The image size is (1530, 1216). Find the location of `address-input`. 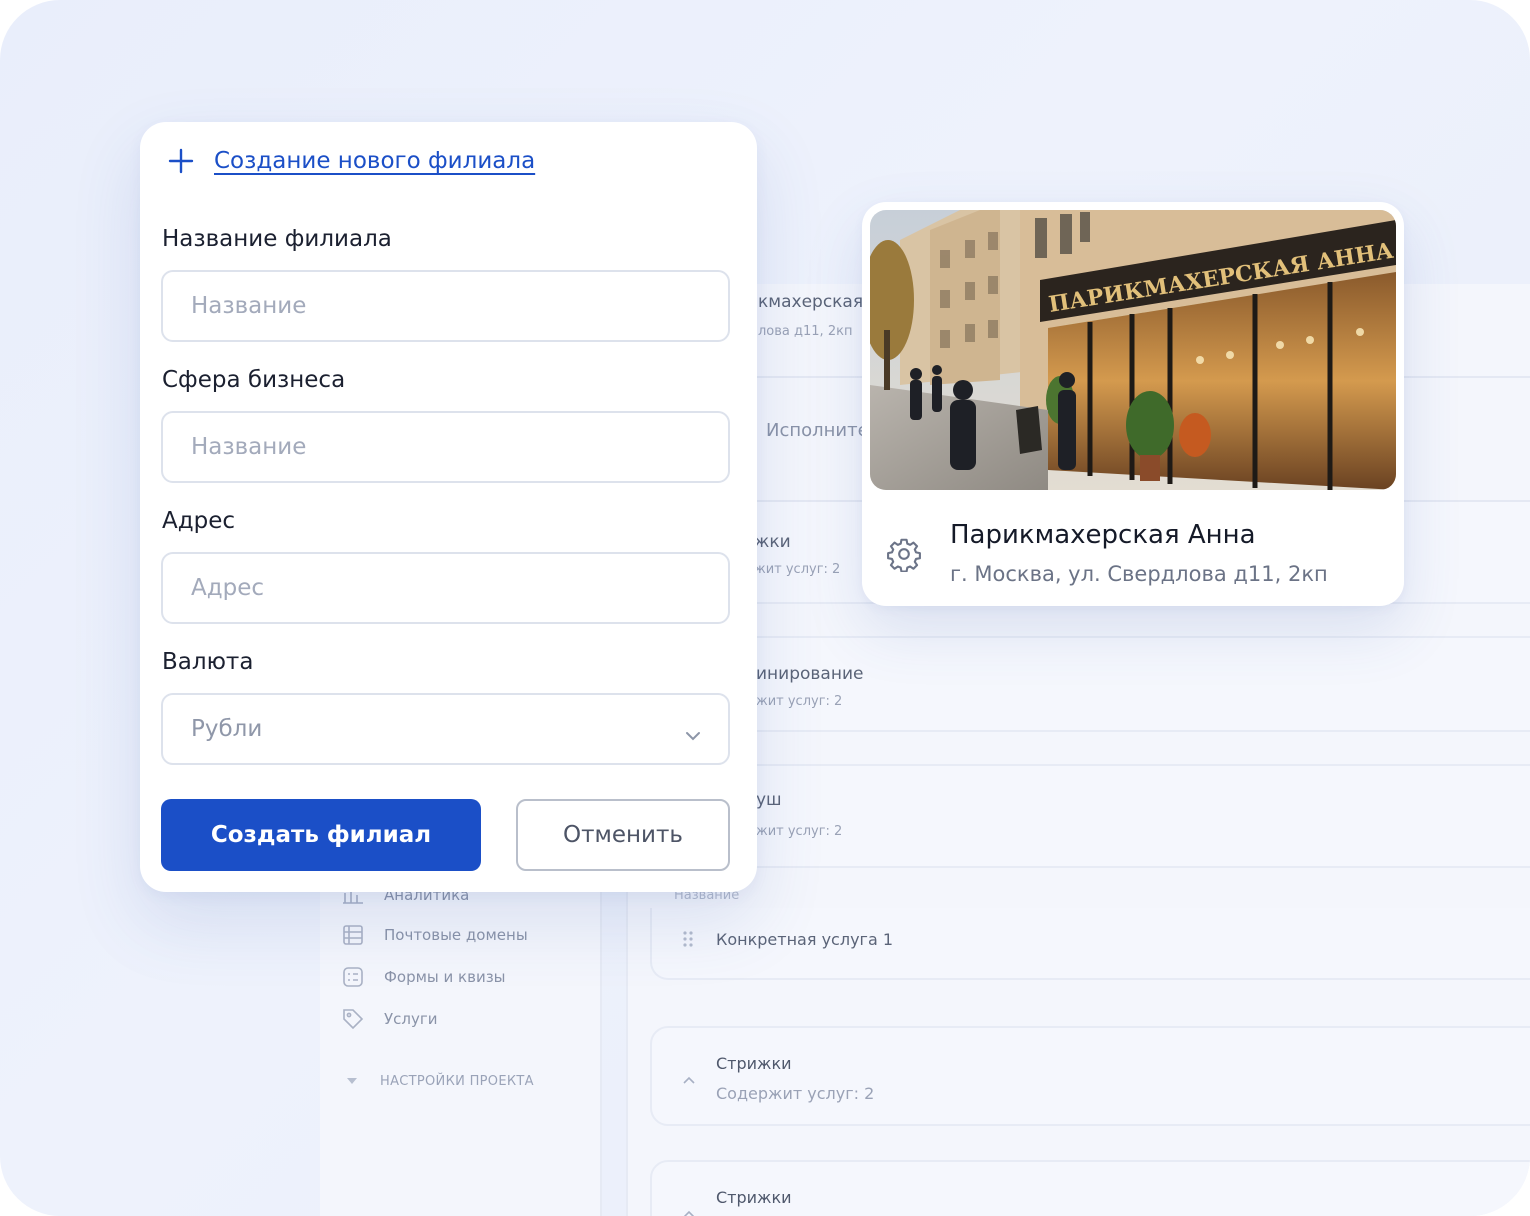

address-input is located at coordinates (459, 588).